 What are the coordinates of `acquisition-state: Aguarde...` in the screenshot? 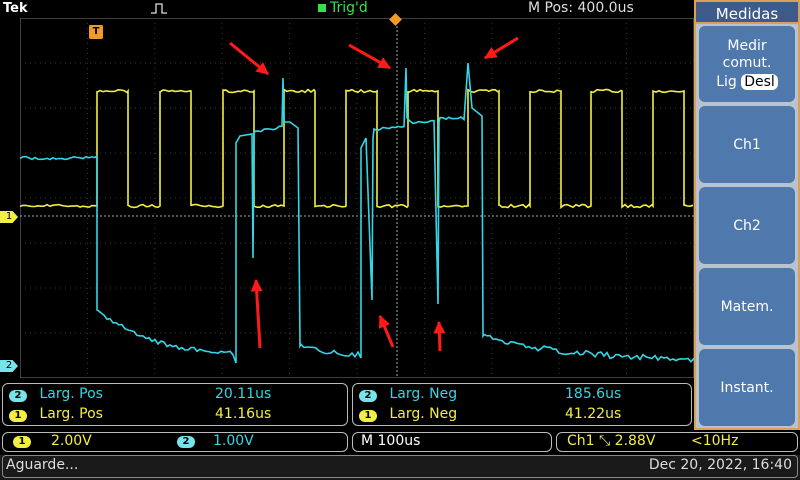 It's located at (42, 465).